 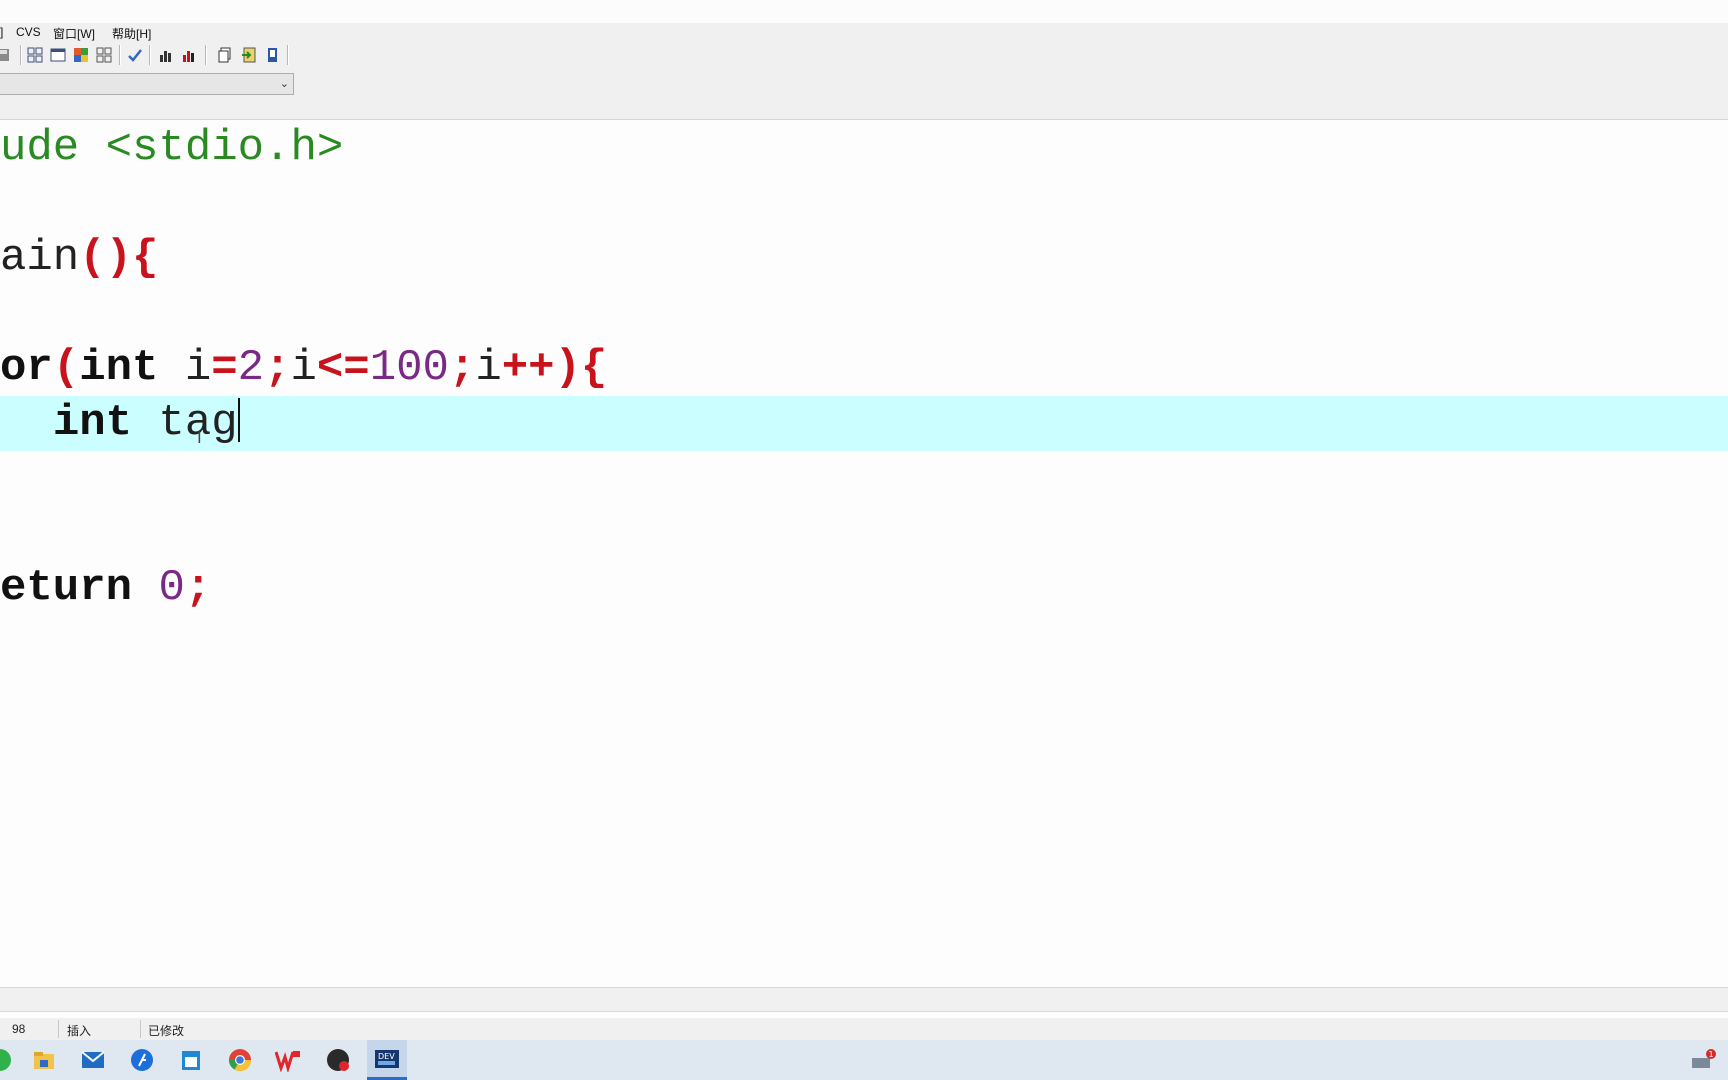 I want to click on increment-brace: ++){, so click(x=554, y=368).